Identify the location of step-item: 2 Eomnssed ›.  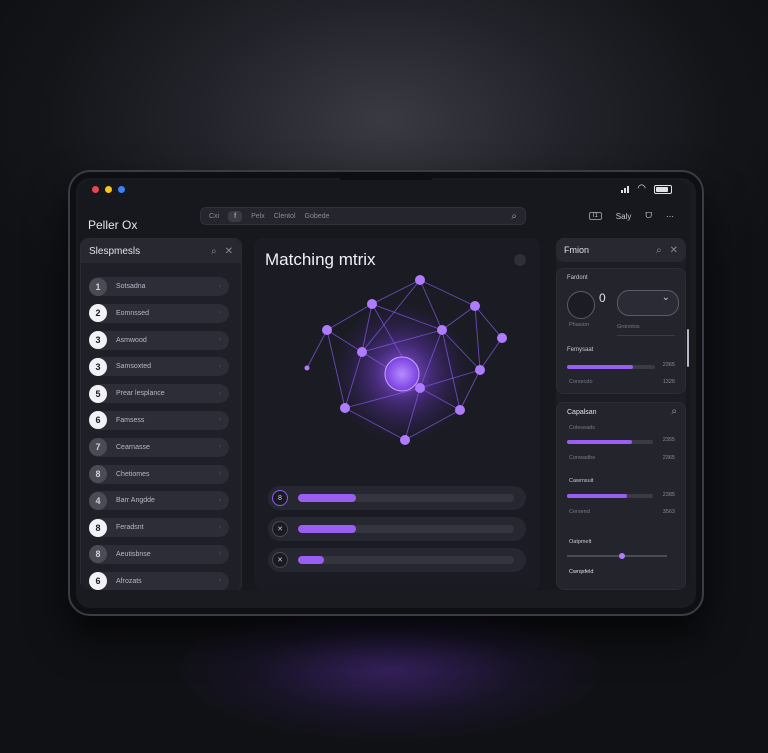
(159, 313).